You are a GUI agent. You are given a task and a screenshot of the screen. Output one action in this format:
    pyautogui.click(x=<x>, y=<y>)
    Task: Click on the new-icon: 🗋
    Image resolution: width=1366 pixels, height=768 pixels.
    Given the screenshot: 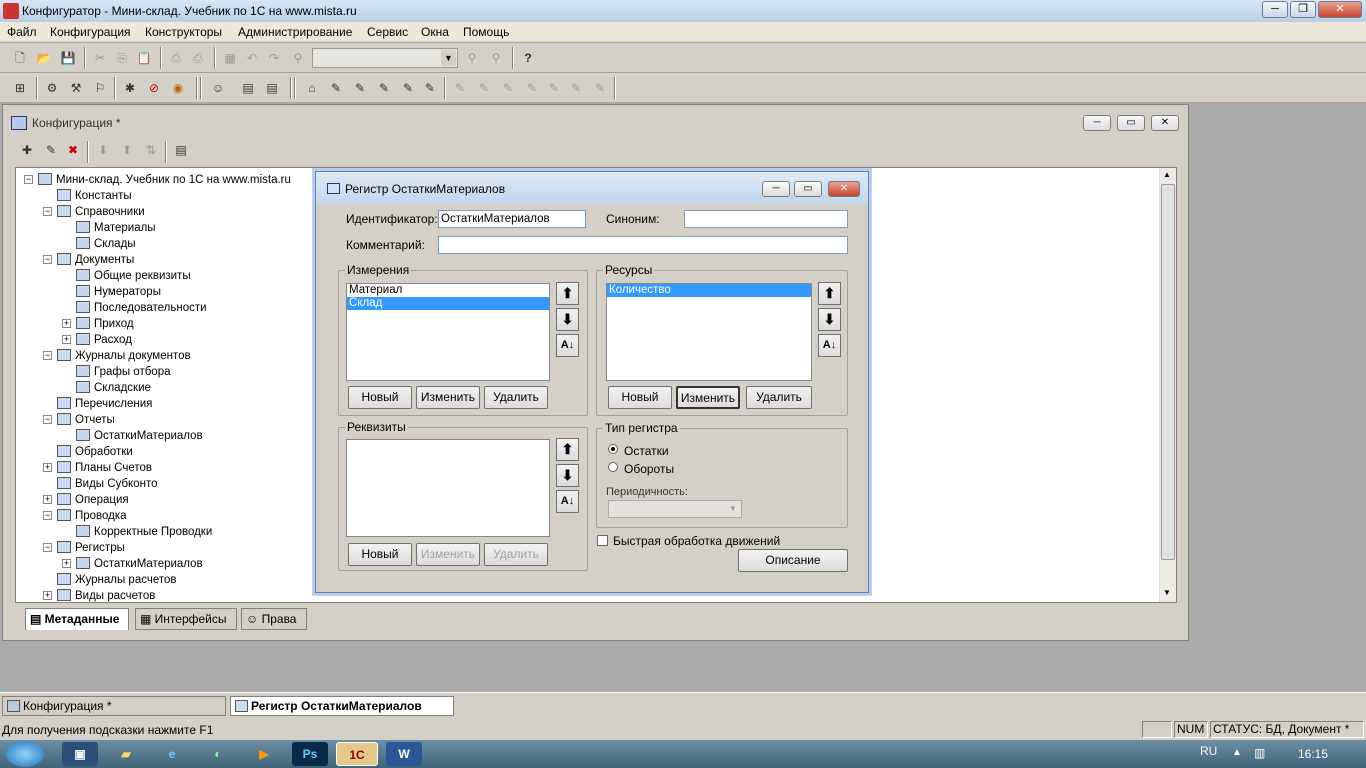 What is the action you would take?
    pyautogui.click(x=20, y=58)
    